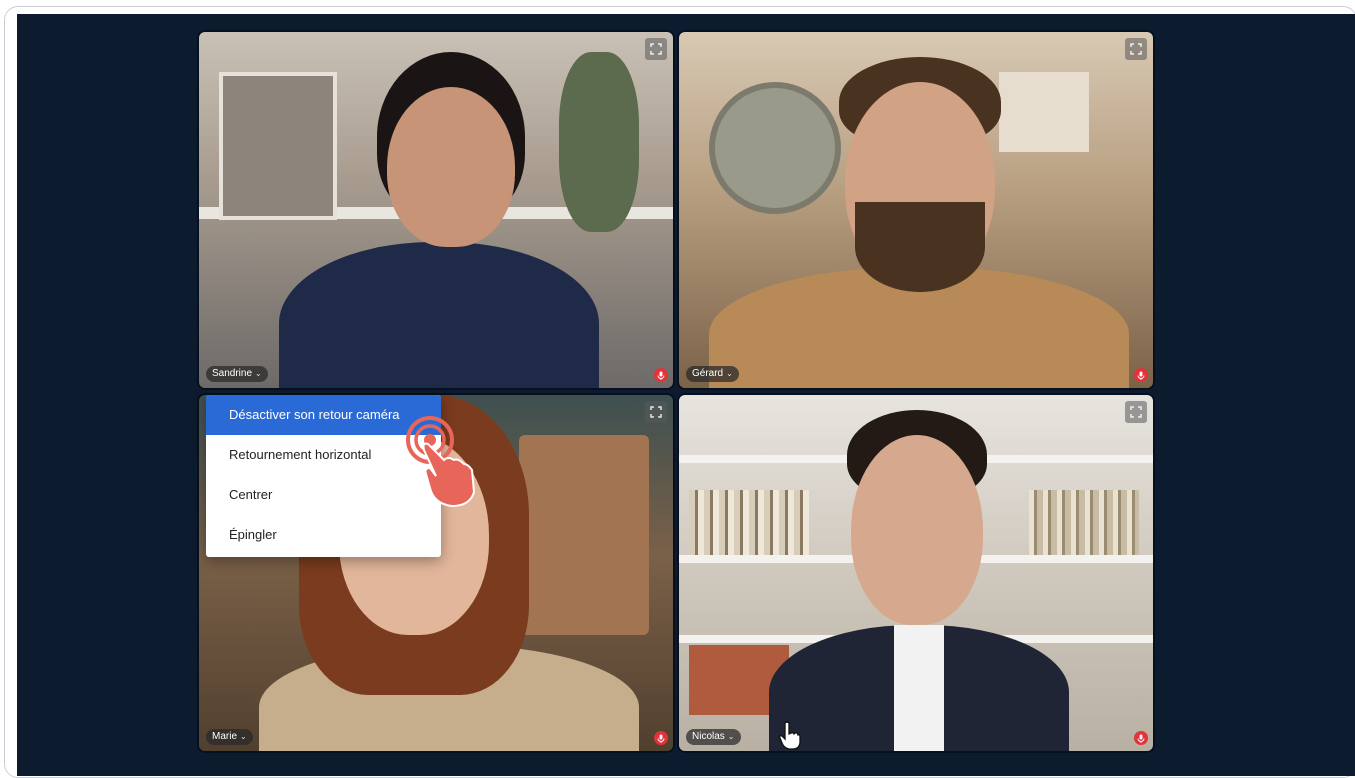 This screenshot has width=1355, height=778. What do you see at coordinates (790, 735) in the screenshot?
I see `pointer-hand-cursor-icon` at bounding box center [790, 735].